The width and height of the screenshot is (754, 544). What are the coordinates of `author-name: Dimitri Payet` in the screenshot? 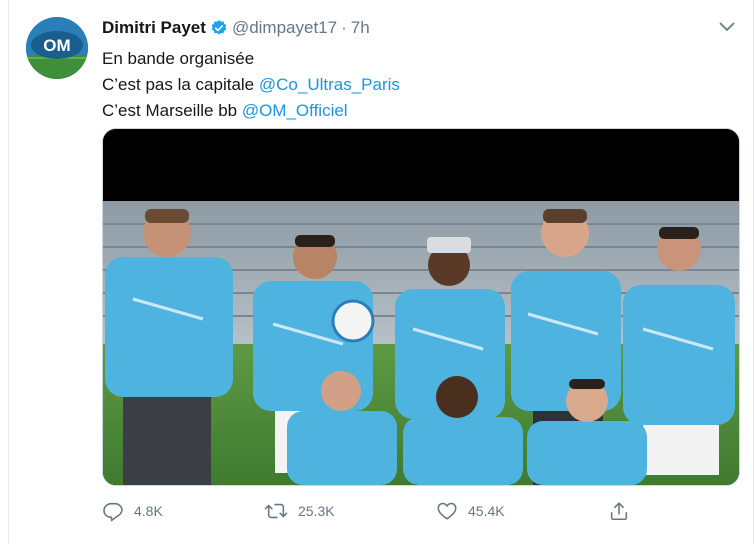 It's located at (154, 28).